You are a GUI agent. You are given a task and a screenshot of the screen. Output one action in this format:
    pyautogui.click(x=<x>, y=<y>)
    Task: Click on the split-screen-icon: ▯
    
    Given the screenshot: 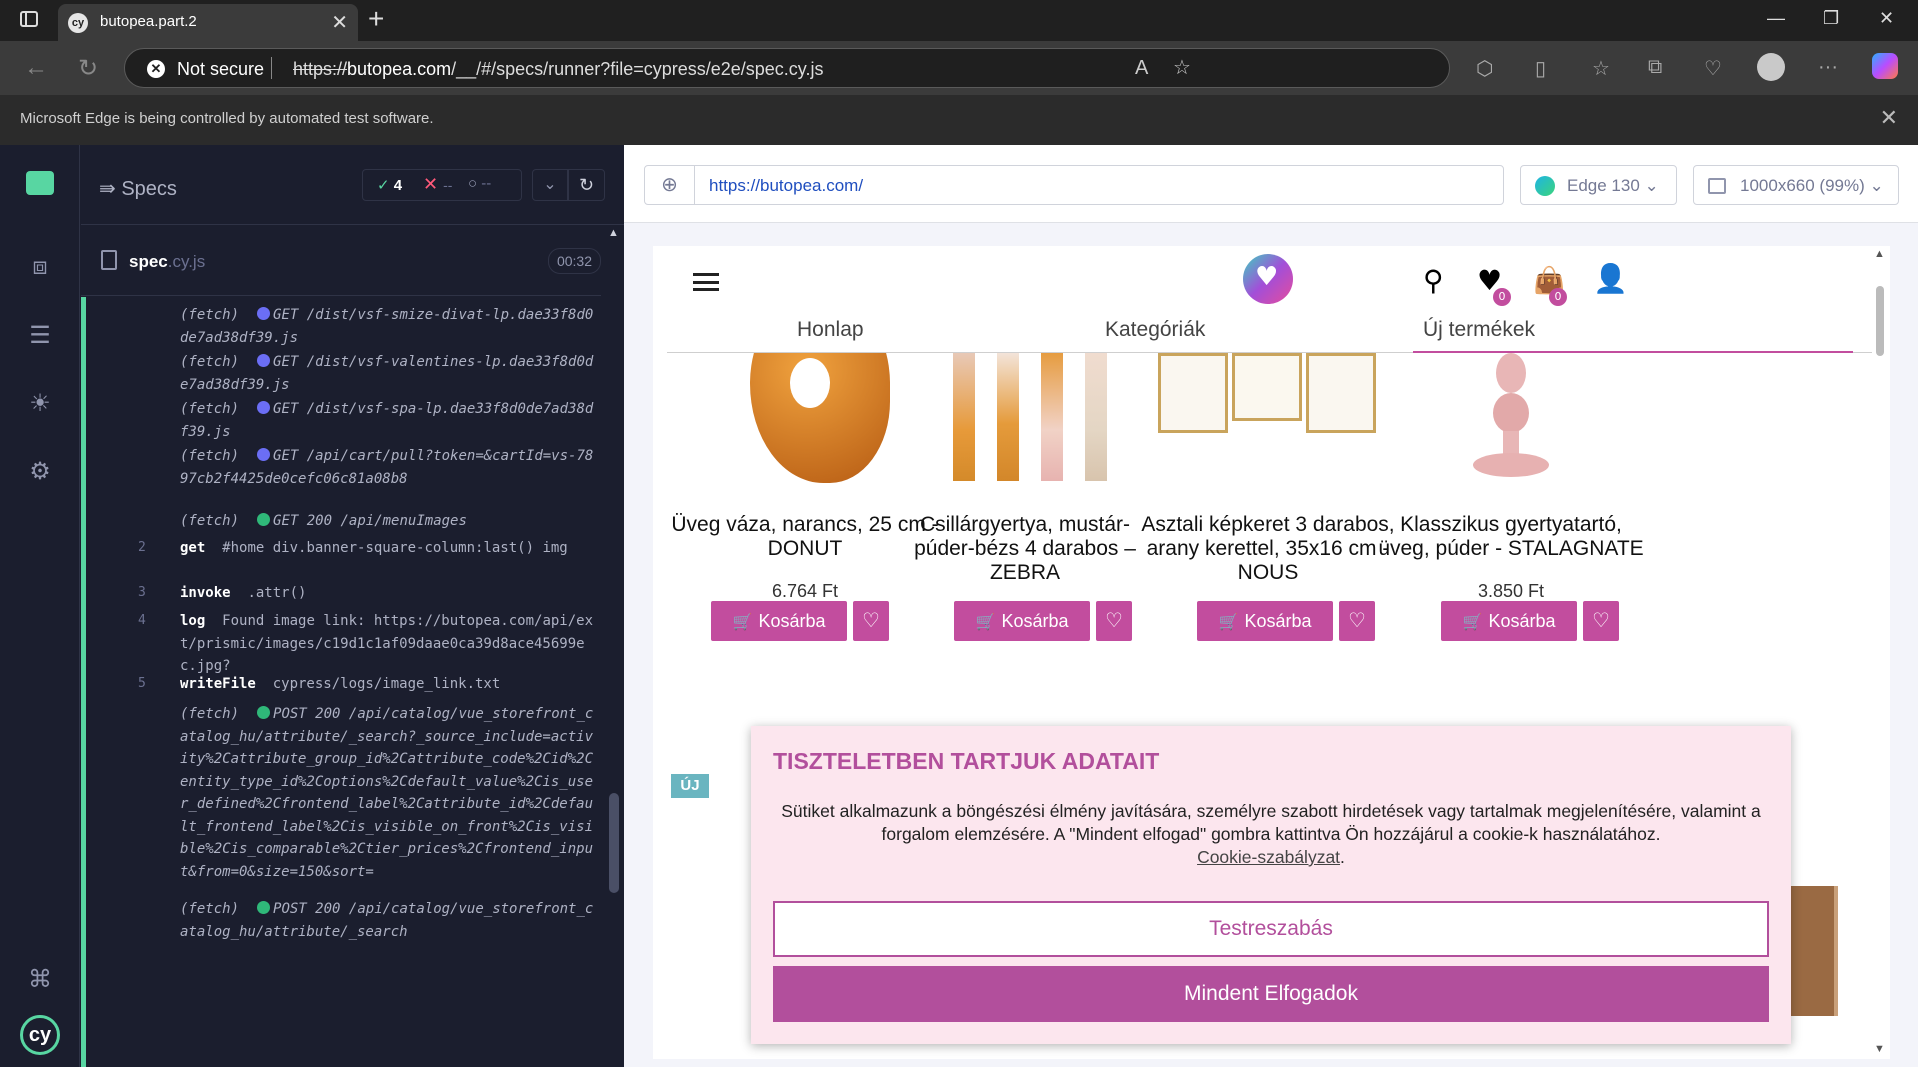 What is the action you would take?
    pyautogui.click(x=1540, y=68)
    